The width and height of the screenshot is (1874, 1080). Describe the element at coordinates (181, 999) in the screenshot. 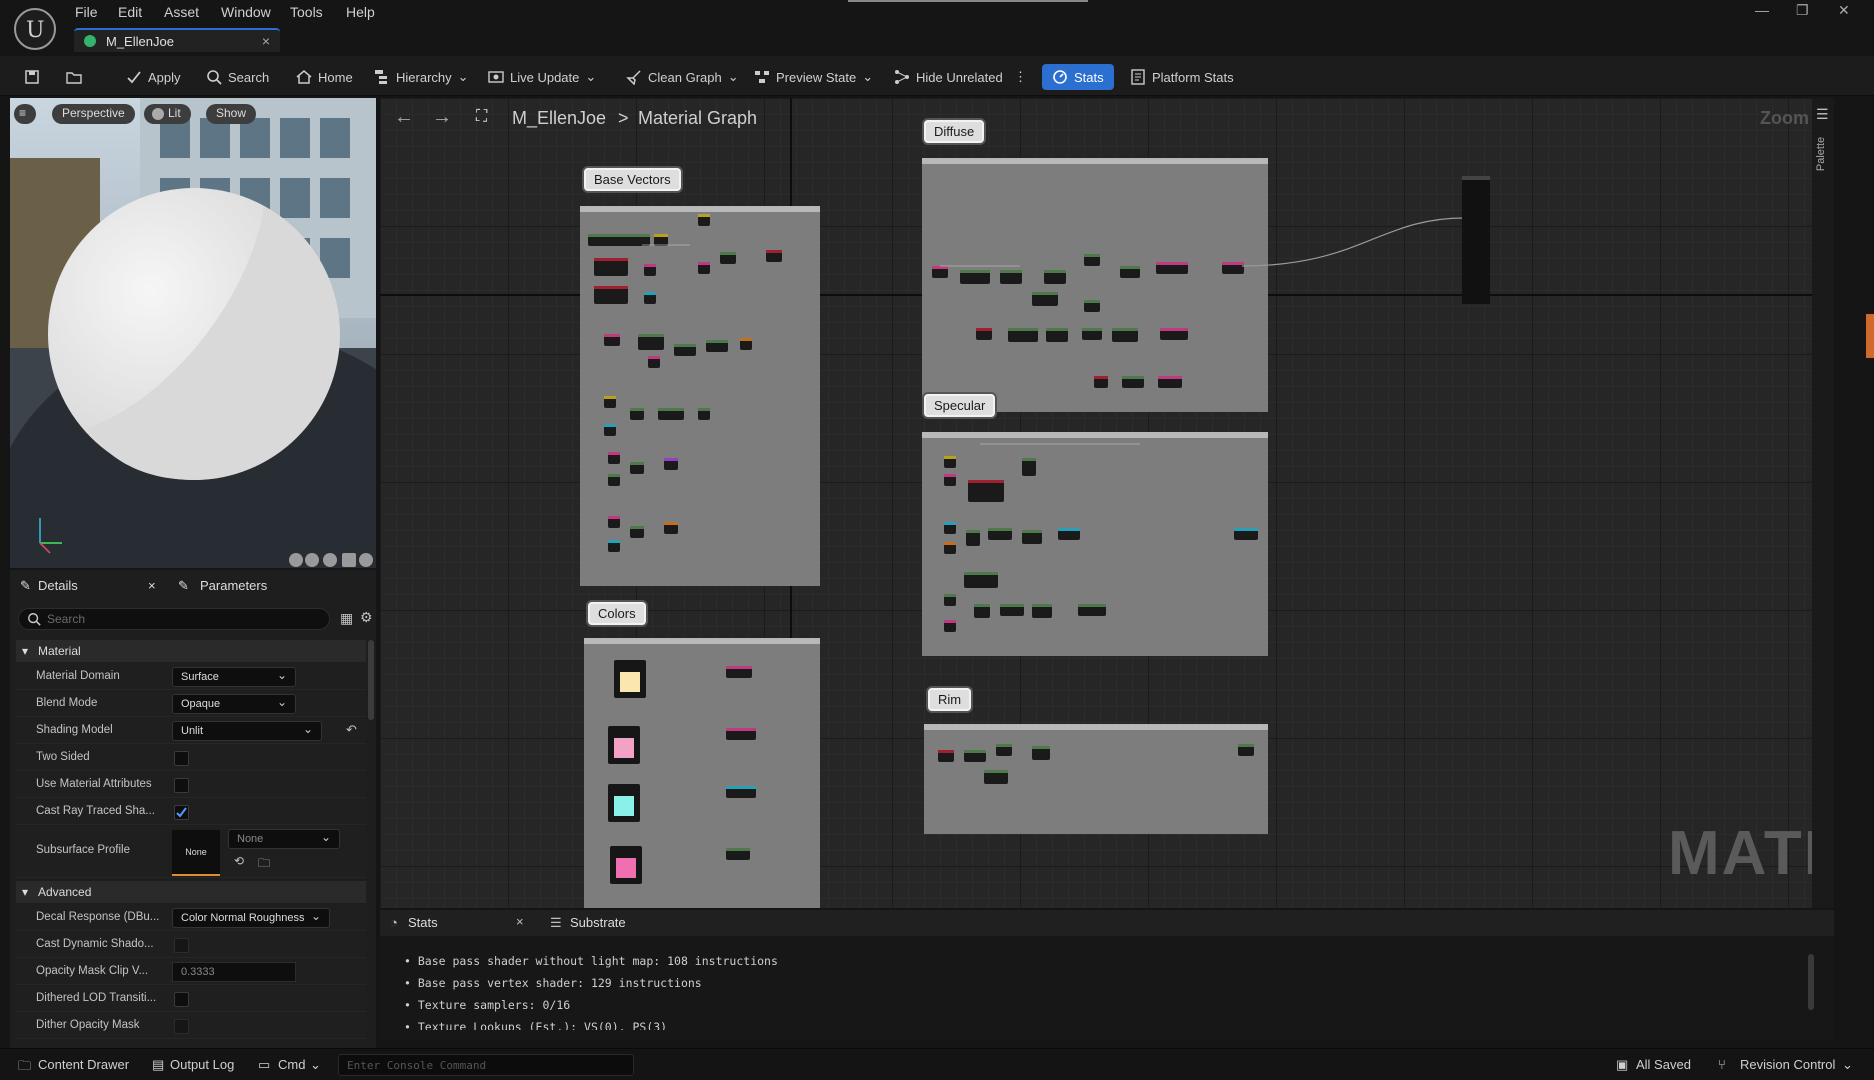

I see `dithered-lod-checkbox` at that location.